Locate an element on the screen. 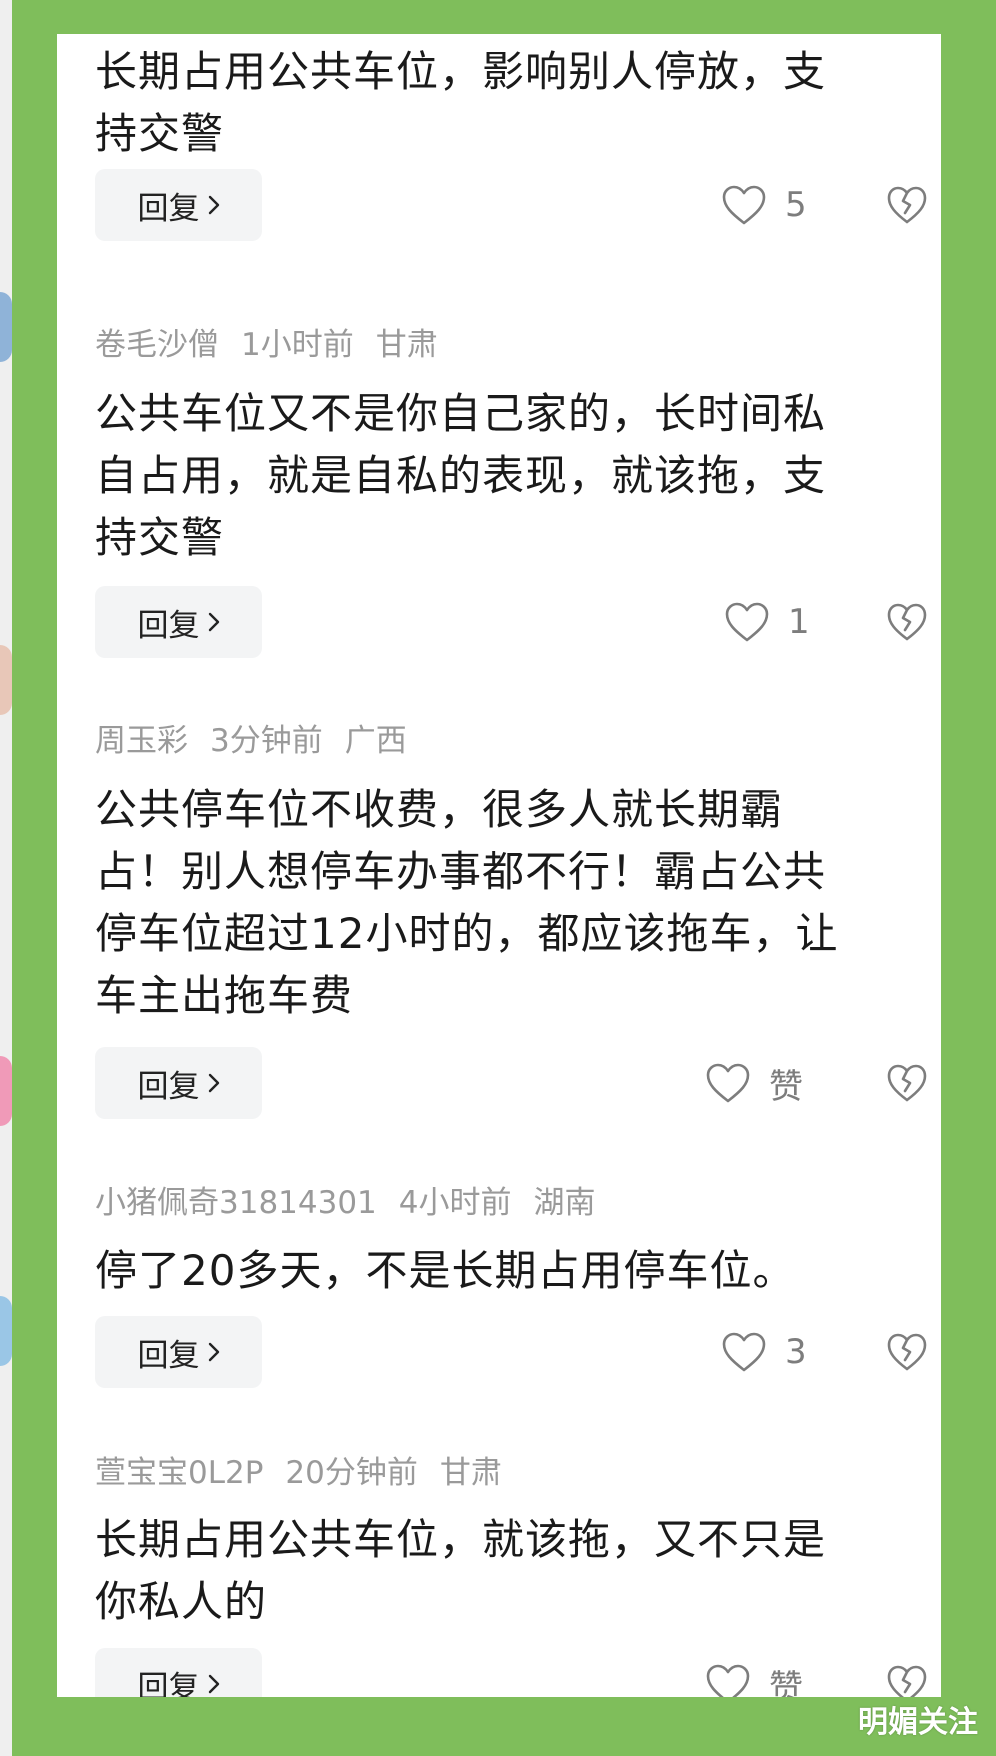 The width and height of the screenshot is (996, 1756). comment-text: 停了20多天，不是长期占用停车位。 is located at coordinates (445, 1270).